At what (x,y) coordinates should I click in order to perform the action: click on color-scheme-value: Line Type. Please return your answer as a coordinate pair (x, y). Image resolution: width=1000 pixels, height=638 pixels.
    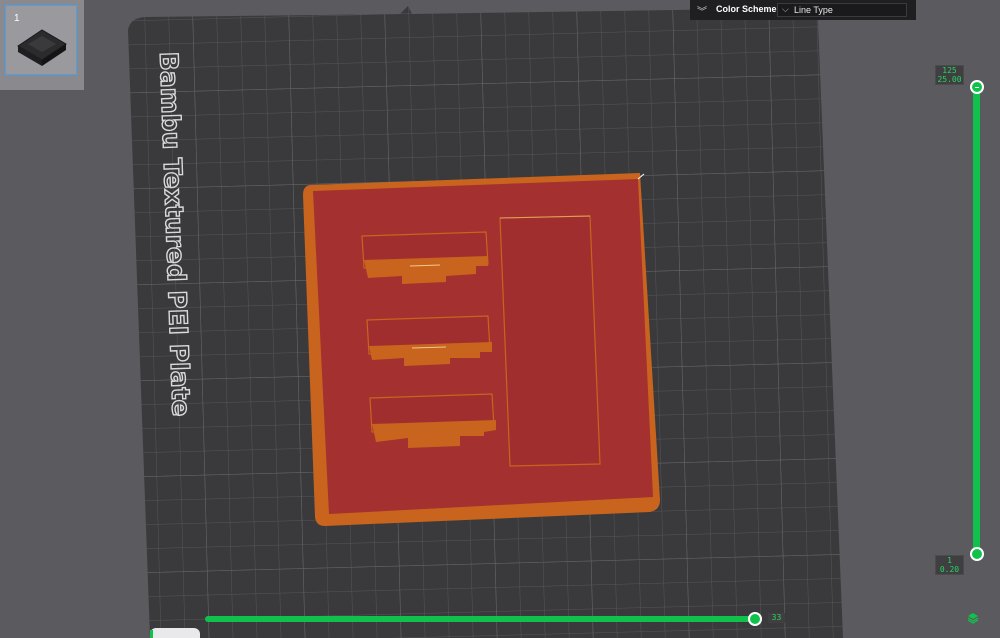
    Looking at the image, I should click on (813, 10).